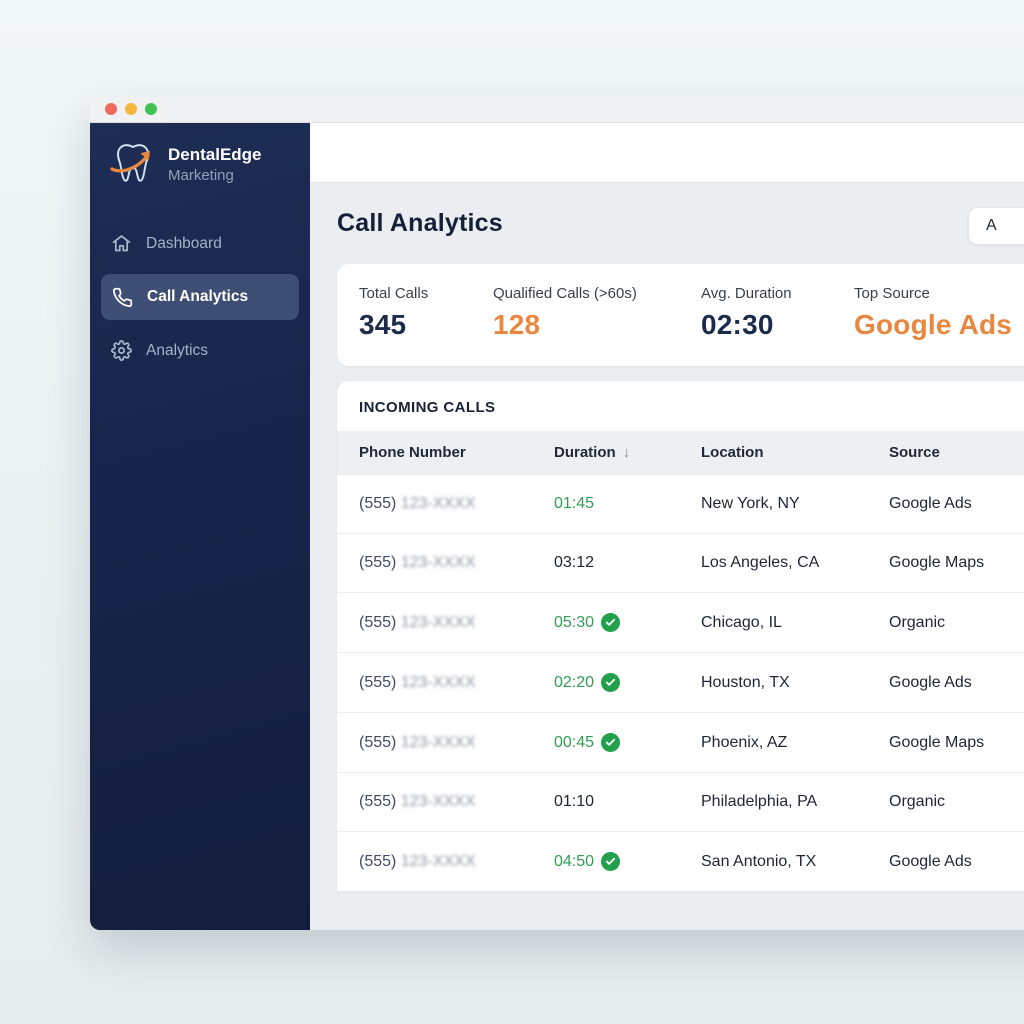 This screenshot has width=1024, height=1024. Describe the element at coordinates (394, 293) in the screenshot. I see `stat-label: Total Calls` at that location.